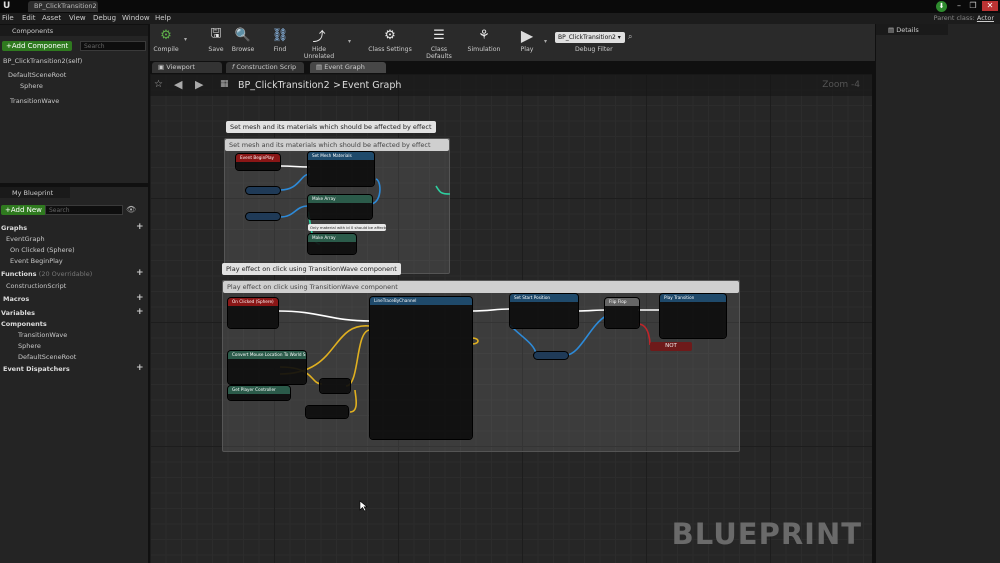 The image size is (1000, 563). What do you see at coordinates (340, 207) in the screenshot?
I see `node-make-array-1: Make Array` at bounding box center [340, 207].